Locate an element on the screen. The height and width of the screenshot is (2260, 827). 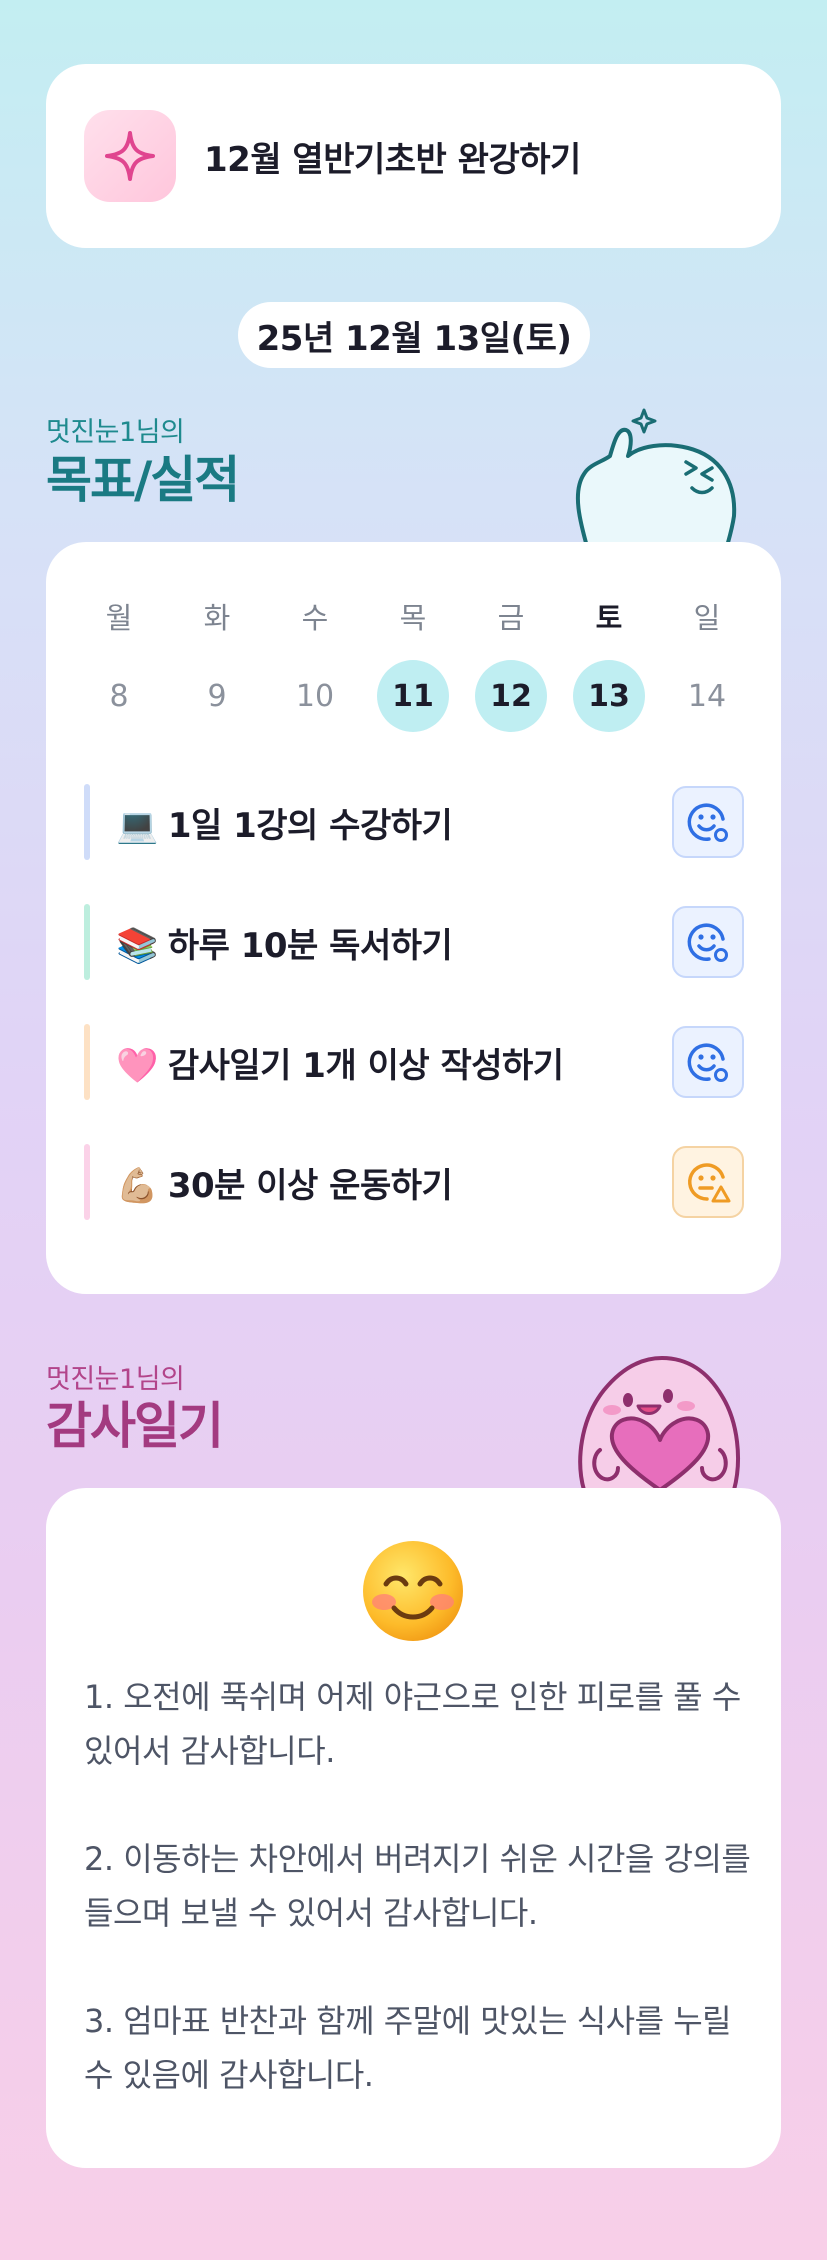
calendar-day: 월8 is located at coordinates (119, 663).